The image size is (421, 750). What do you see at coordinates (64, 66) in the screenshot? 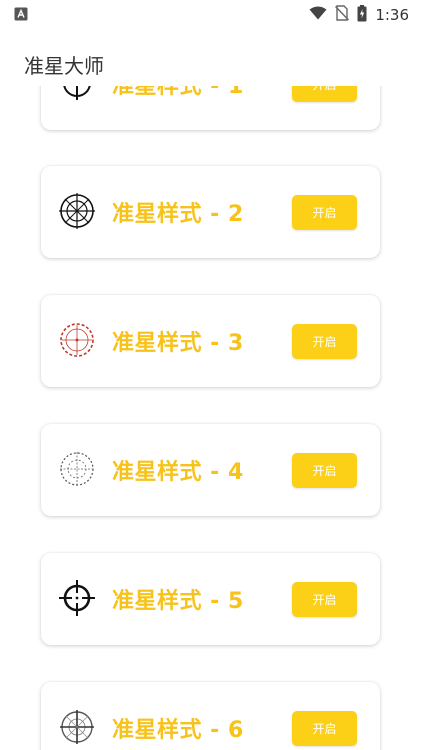
I see `page-title: 准星大师` at bounding box center [64, 66].